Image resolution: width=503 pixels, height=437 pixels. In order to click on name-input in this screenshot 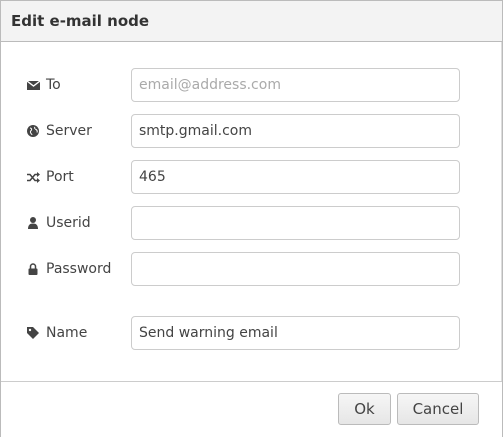, I will do `click(295, 333)`.